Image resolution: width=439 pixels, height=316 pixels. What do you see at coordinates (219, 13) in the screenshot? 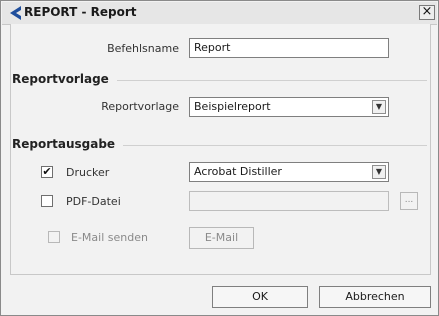
I see `title-bar: REPORT - Report ×` at bounding box center [219, 13].